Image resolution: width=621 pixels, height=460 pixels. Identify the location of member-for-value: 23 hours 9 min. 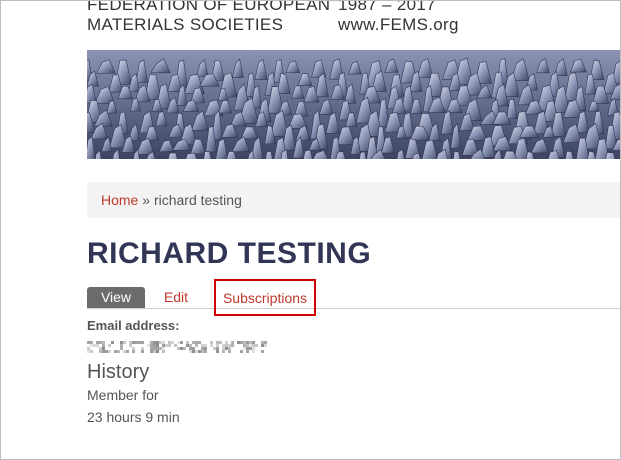
(133, 417).